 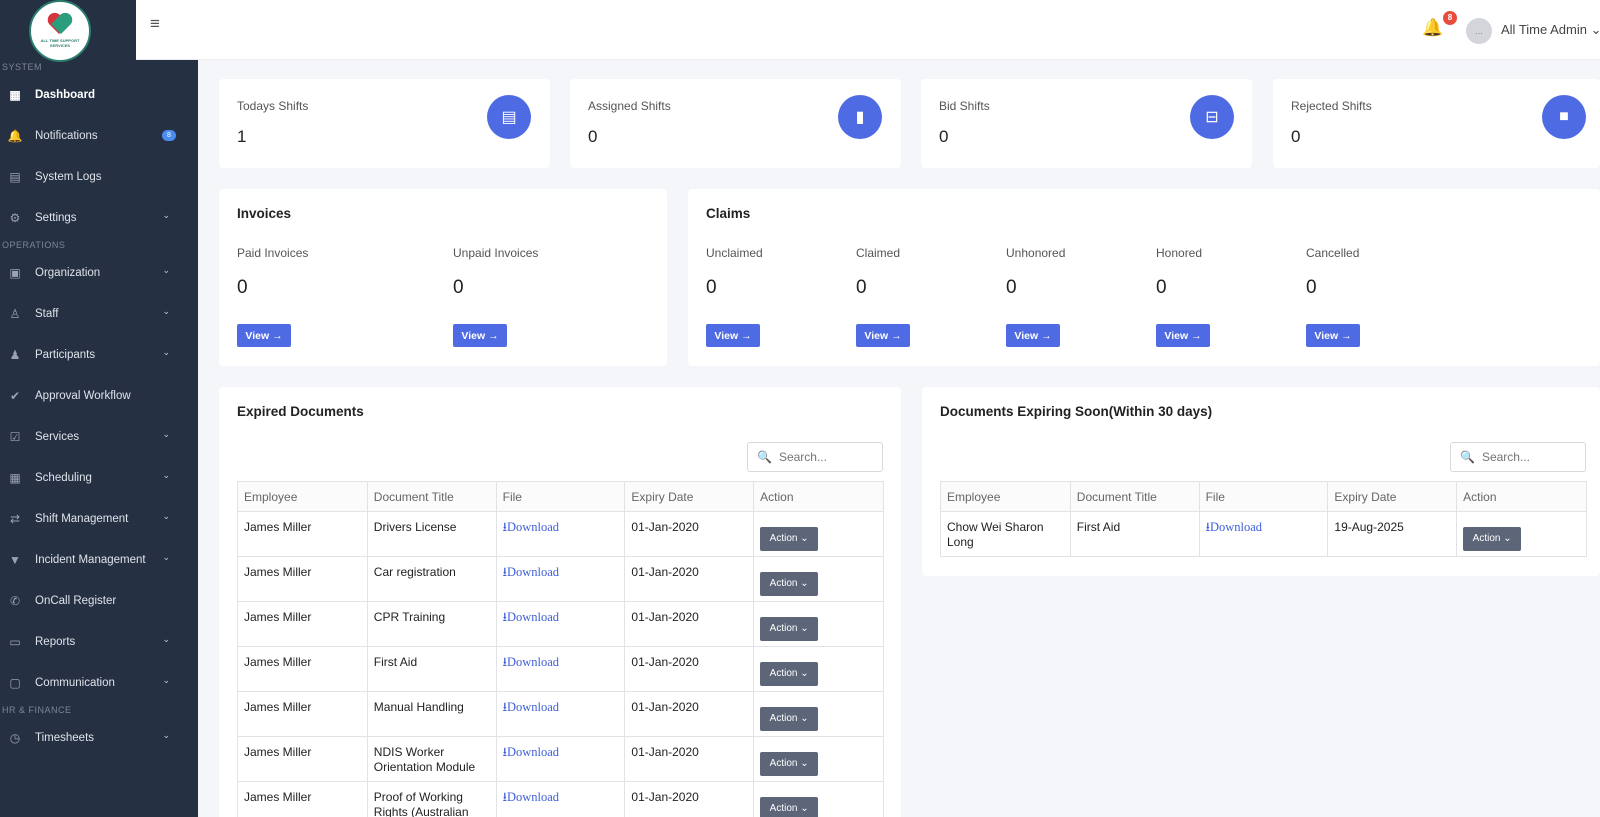 I want to click on sidebar-item-settings: ⚙ Settings ⌄, so click(x=99, y=217).